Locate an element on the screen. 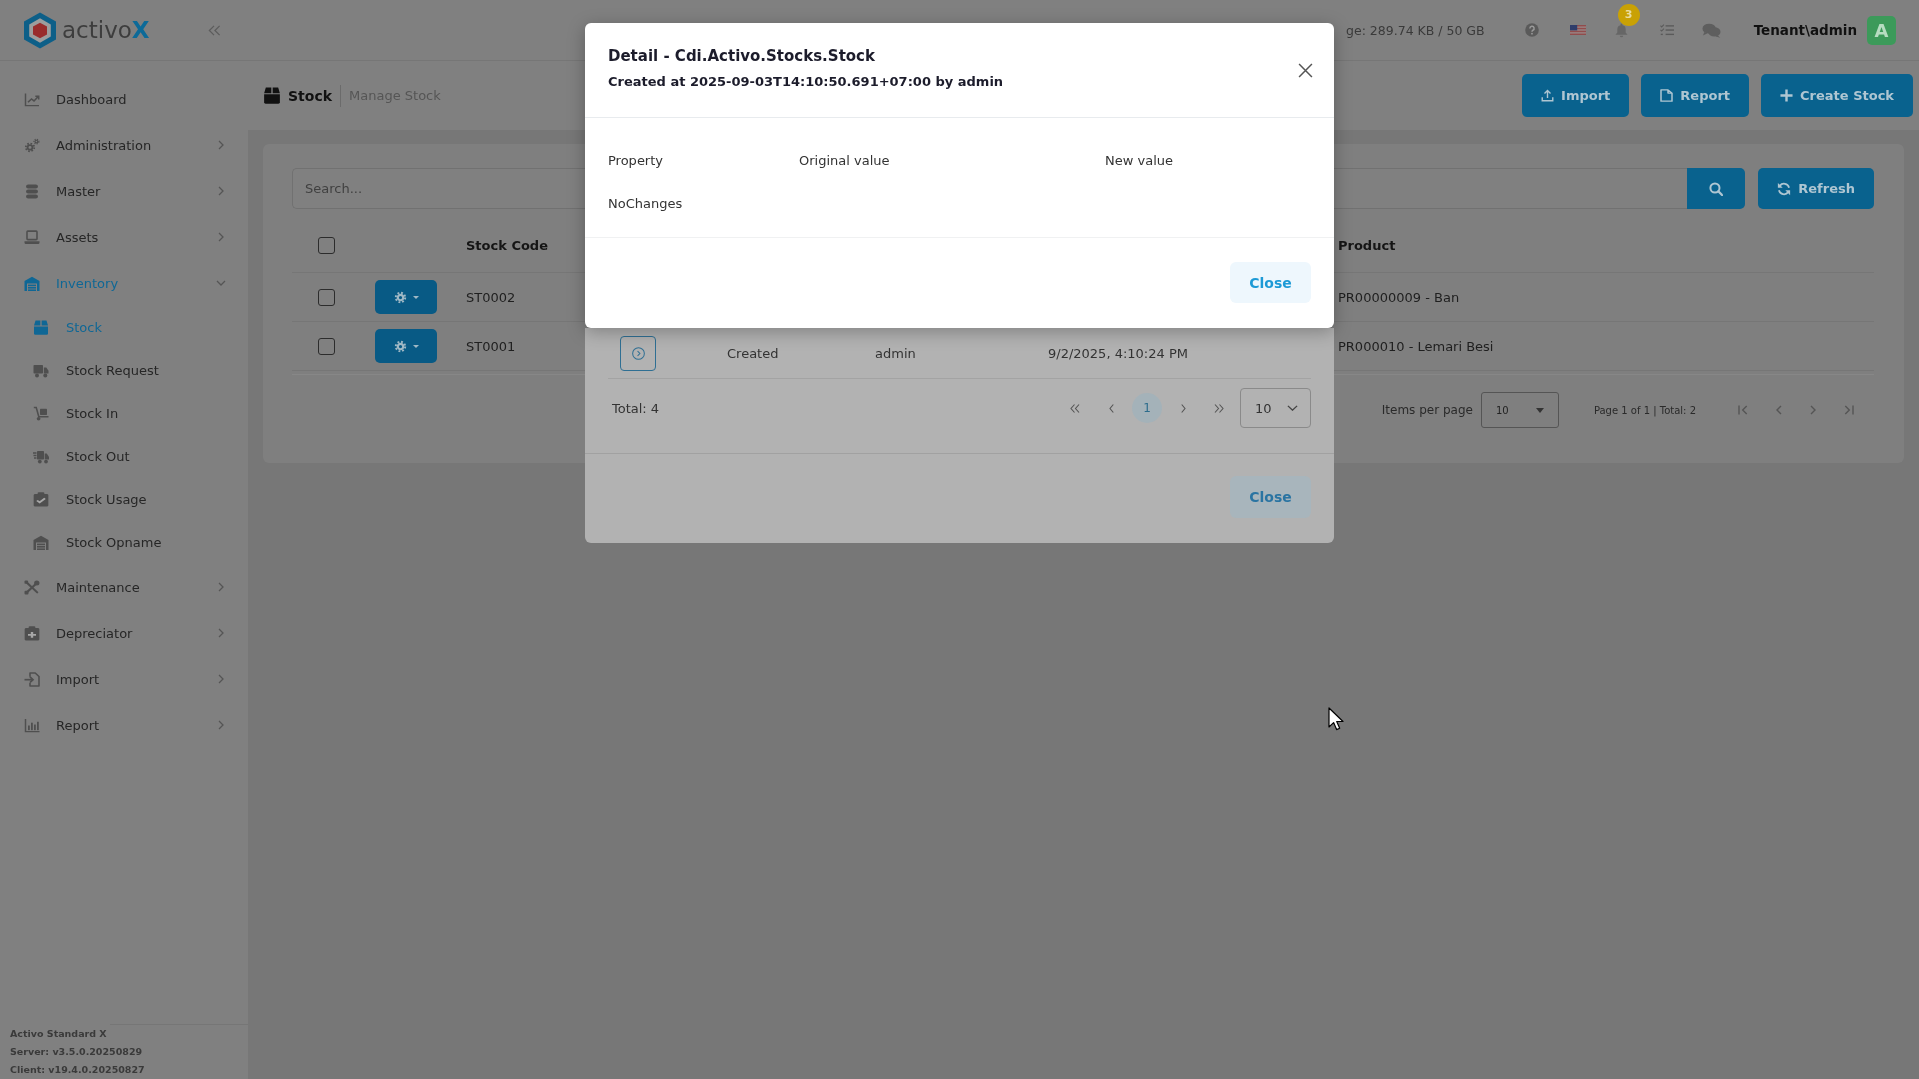  column-header: New value is located at coordinates (1139, 160).